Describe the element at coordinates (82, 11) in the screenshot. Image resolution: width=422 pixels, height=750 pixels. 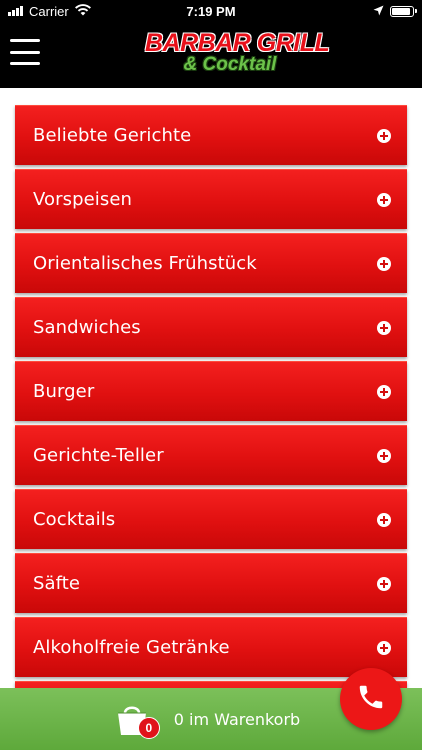
I see `wifi-icon` at that location.